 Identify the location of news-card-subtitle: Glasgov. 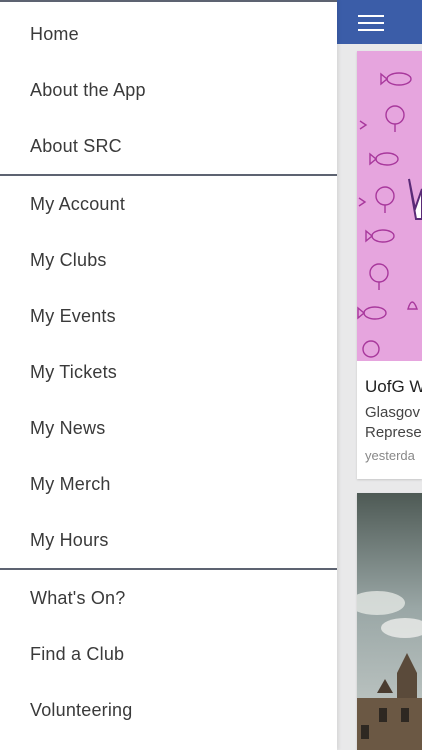
(393, 412).